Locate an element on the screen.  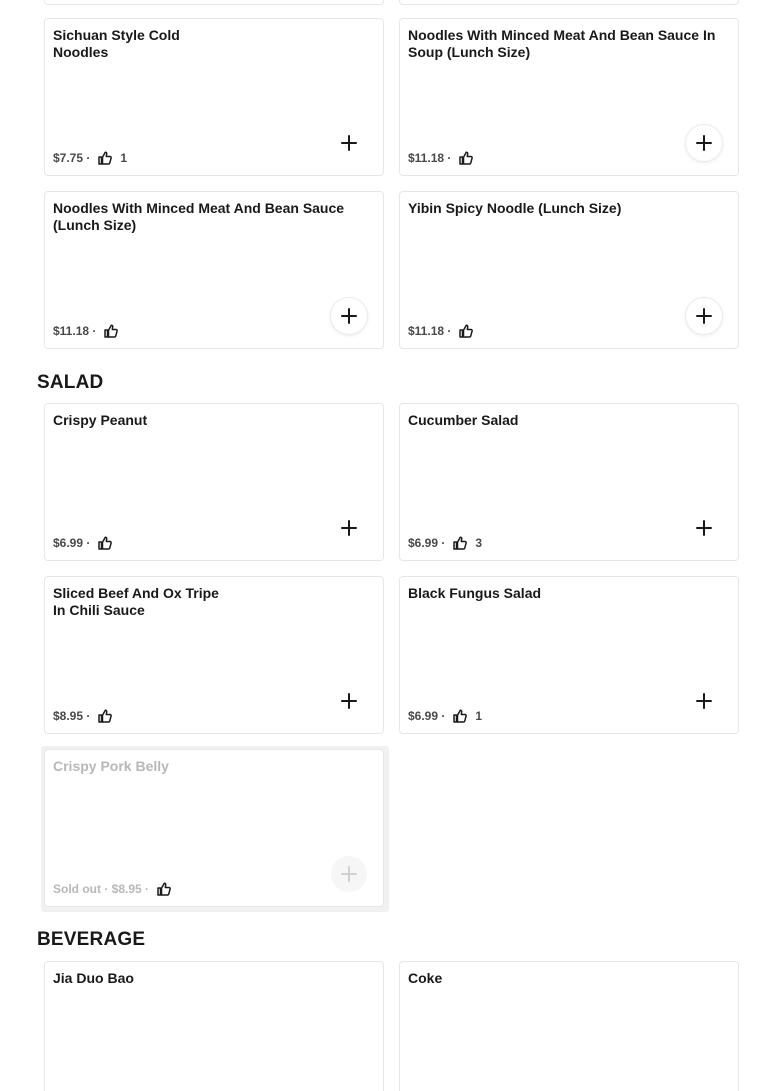
section-title-salad: SALAD is located at coordinates (70, 382).